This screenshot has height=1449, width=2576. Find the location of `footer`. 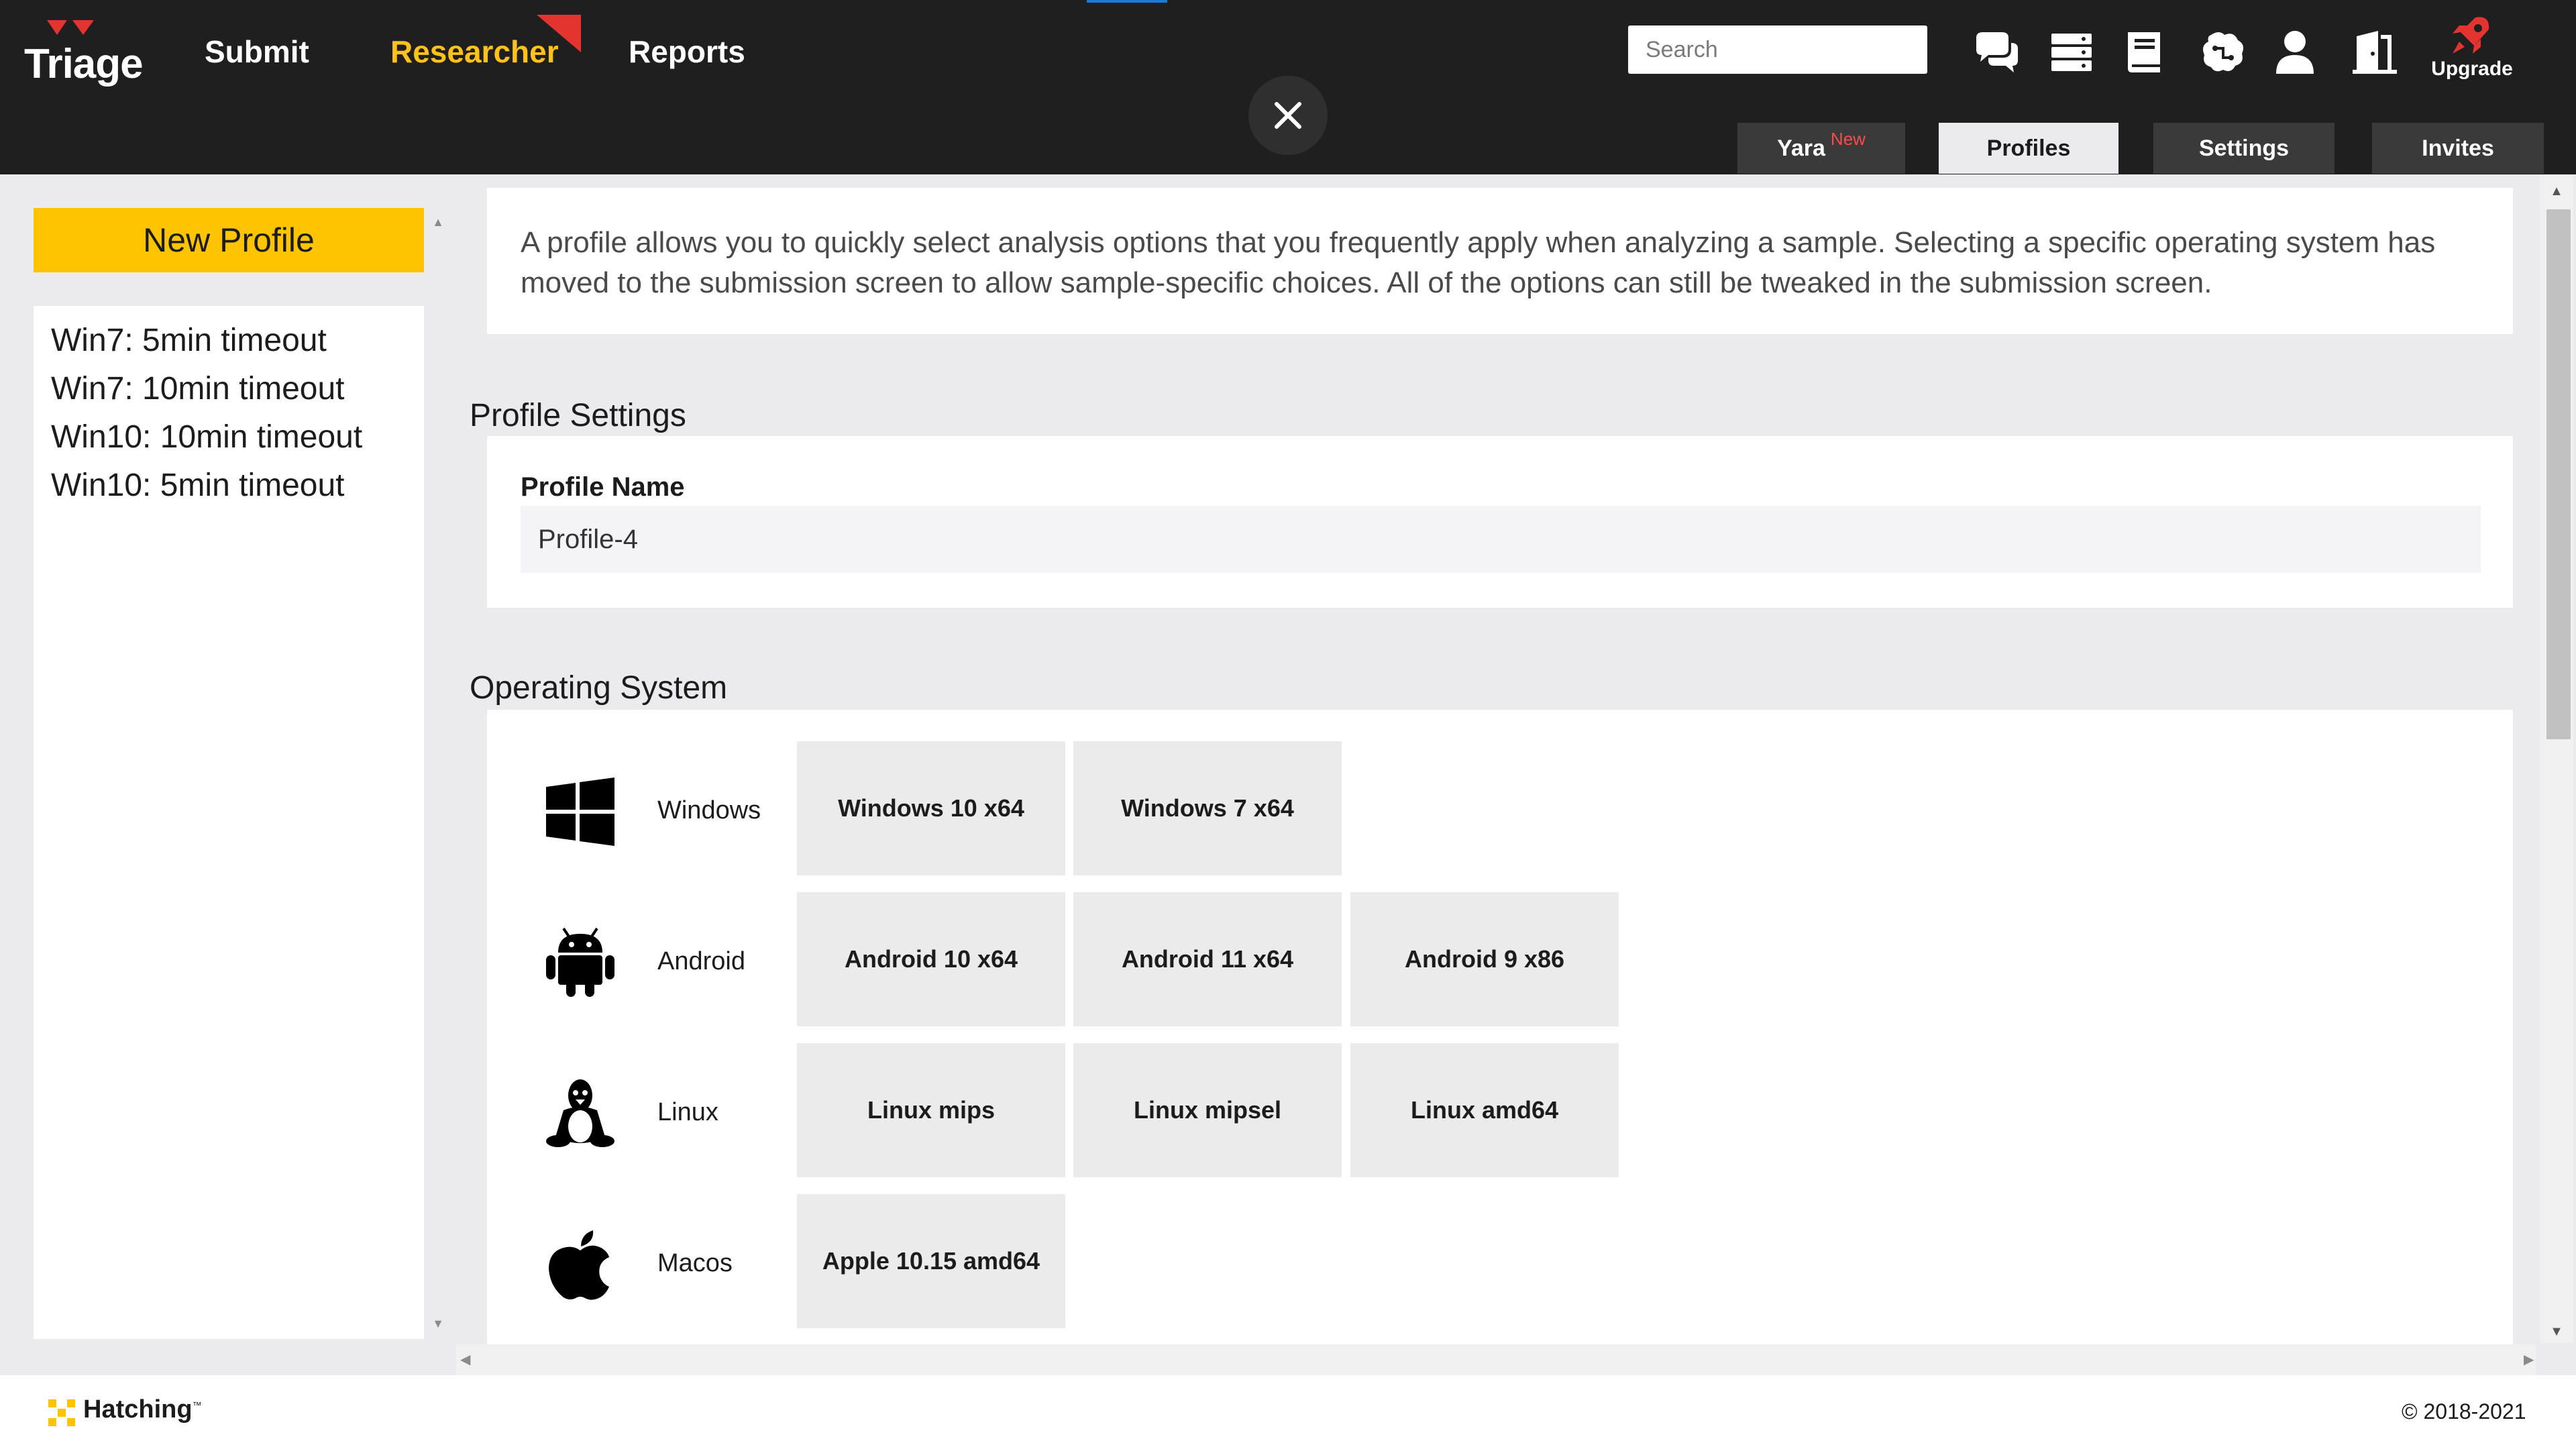

footer is located at coordinates (1288, 1412).